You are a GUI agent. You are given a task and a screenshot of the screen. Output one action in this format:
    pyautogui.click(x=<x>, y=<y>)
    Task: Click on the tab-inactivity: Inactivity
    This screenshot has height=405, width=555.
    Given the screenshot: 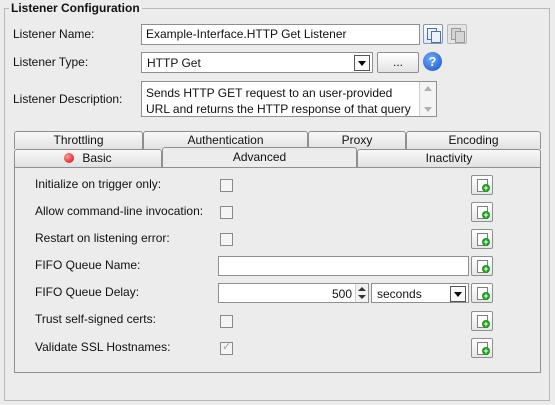 What is the action you would take?
    pyautogui.click(x=449, y=158)
    